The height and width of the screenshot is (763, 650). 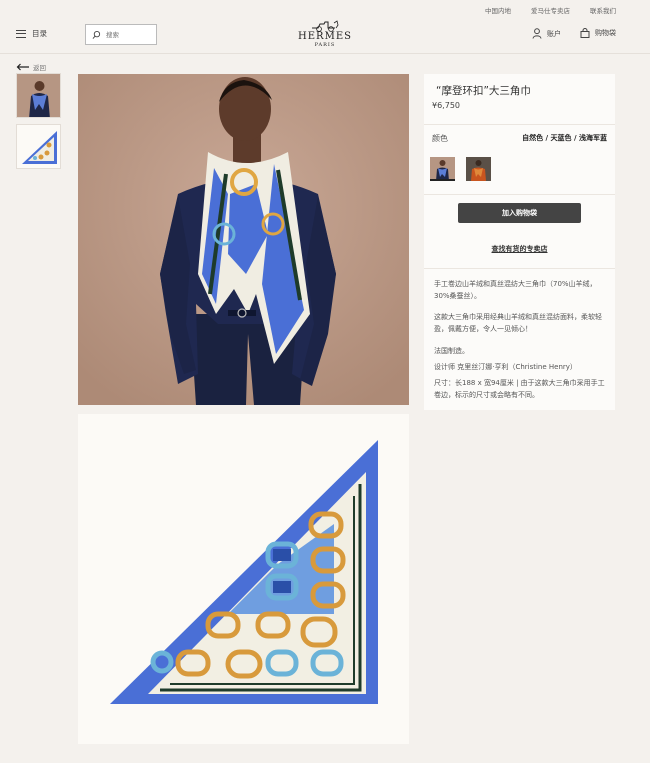 I want to click on top-link-region: 中国内地, so click(x=498, y=10).